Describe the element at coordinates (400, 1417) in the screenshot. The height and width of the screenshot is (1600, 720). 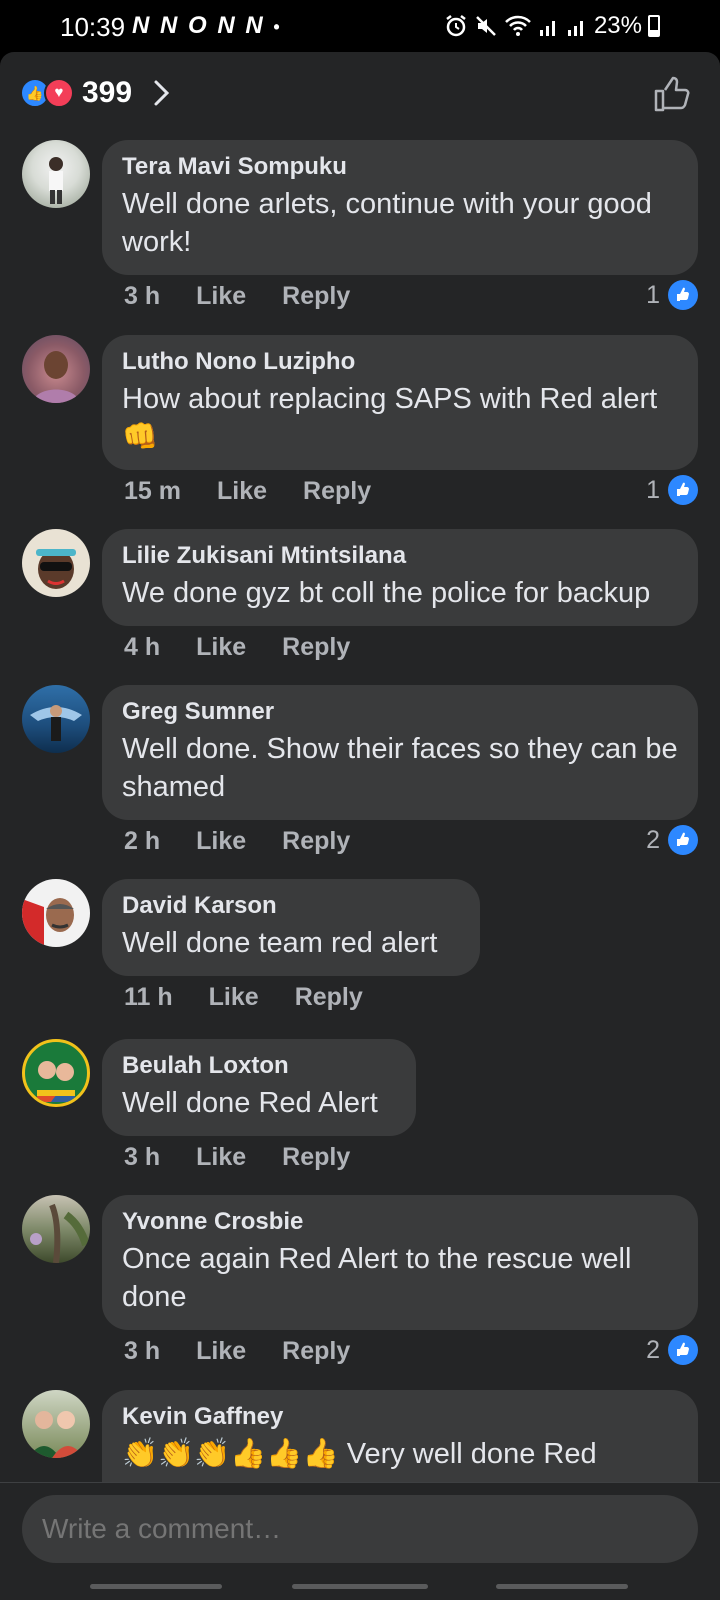
I see `comment-author: Kevin Gaffney` at that location.